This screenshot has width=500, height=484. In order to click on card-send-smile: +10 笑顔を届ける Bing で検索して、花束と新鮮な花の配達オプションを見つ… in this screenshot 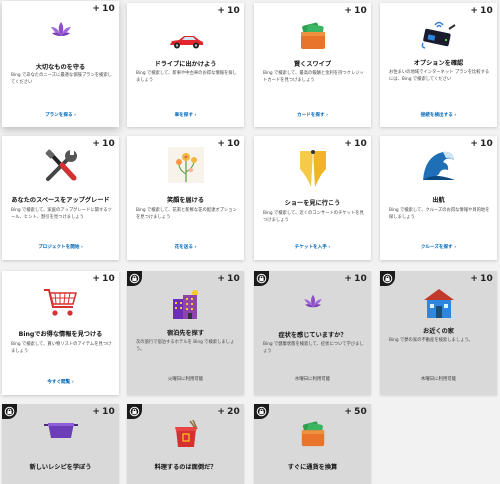, I will do `click(185, 198)`.